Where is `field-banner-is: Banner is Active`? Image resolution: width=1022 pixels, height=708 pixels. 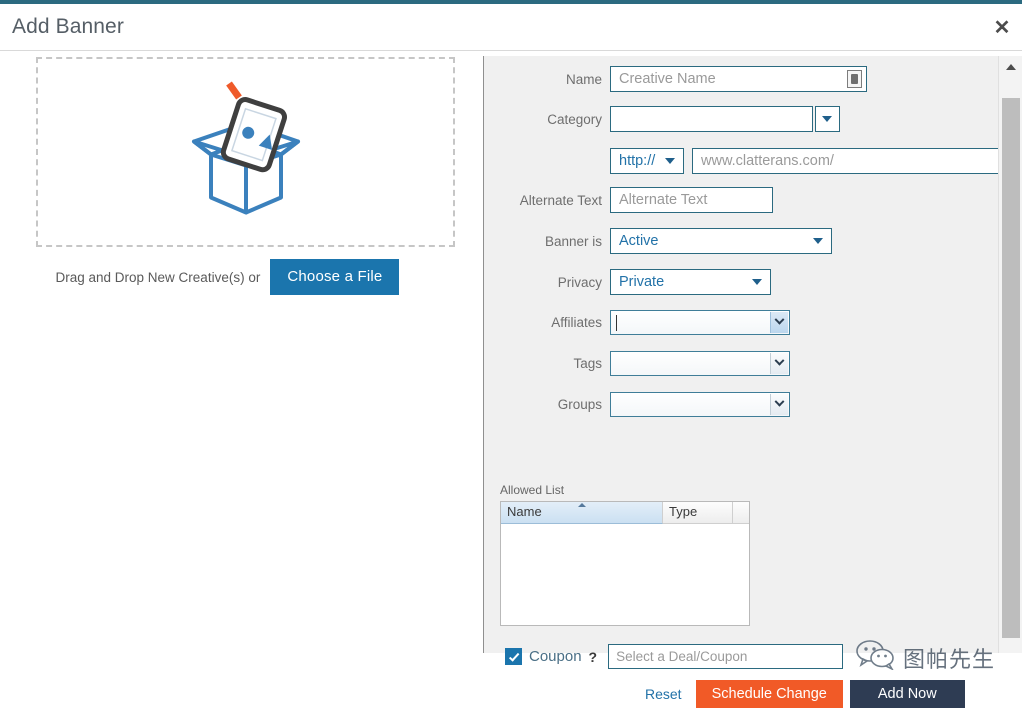 field-banner-is: Banner is Active is located at coordinates (658, 241).